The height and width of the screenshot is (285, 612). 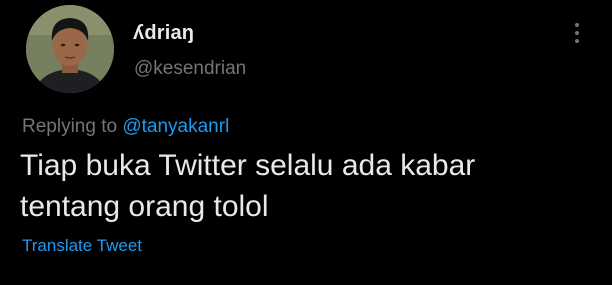 I want to click on tweet-text-line: tentang orang tolol, so click(x=144, y=206).